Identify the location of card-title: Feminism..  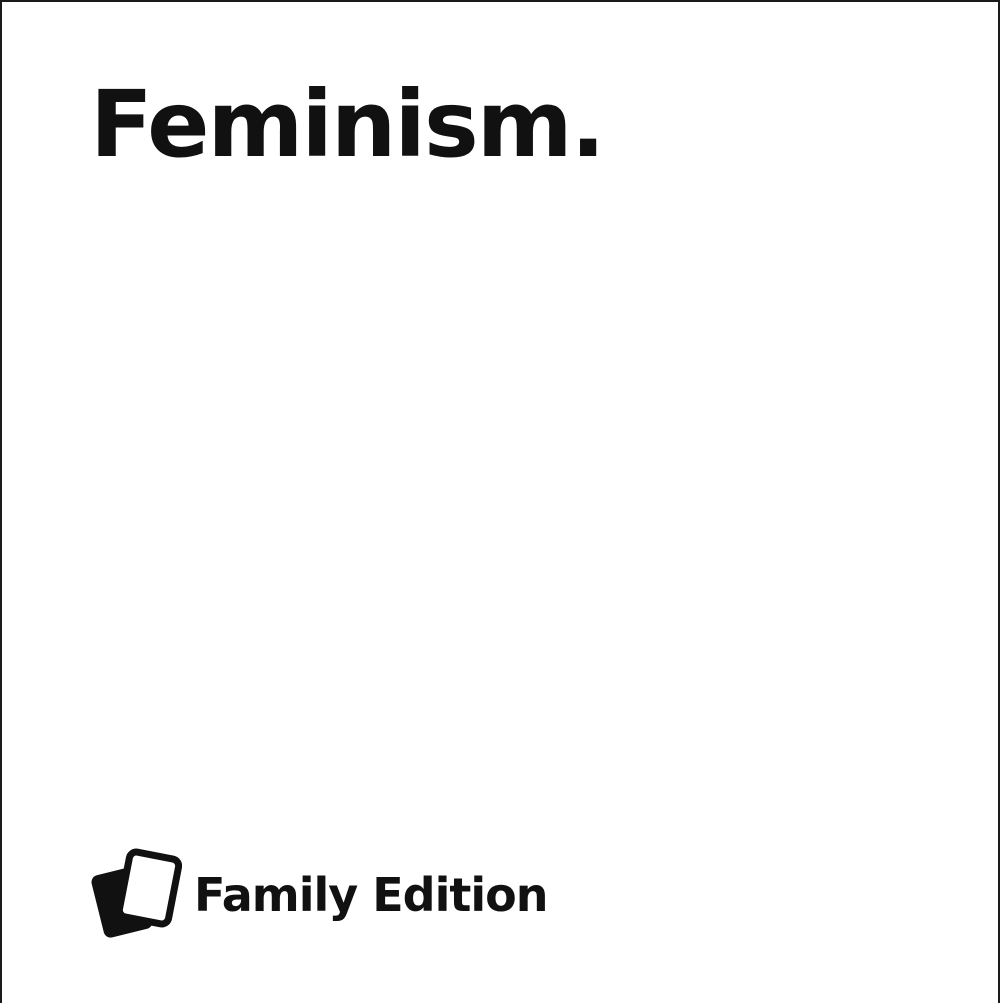
(348, 124).